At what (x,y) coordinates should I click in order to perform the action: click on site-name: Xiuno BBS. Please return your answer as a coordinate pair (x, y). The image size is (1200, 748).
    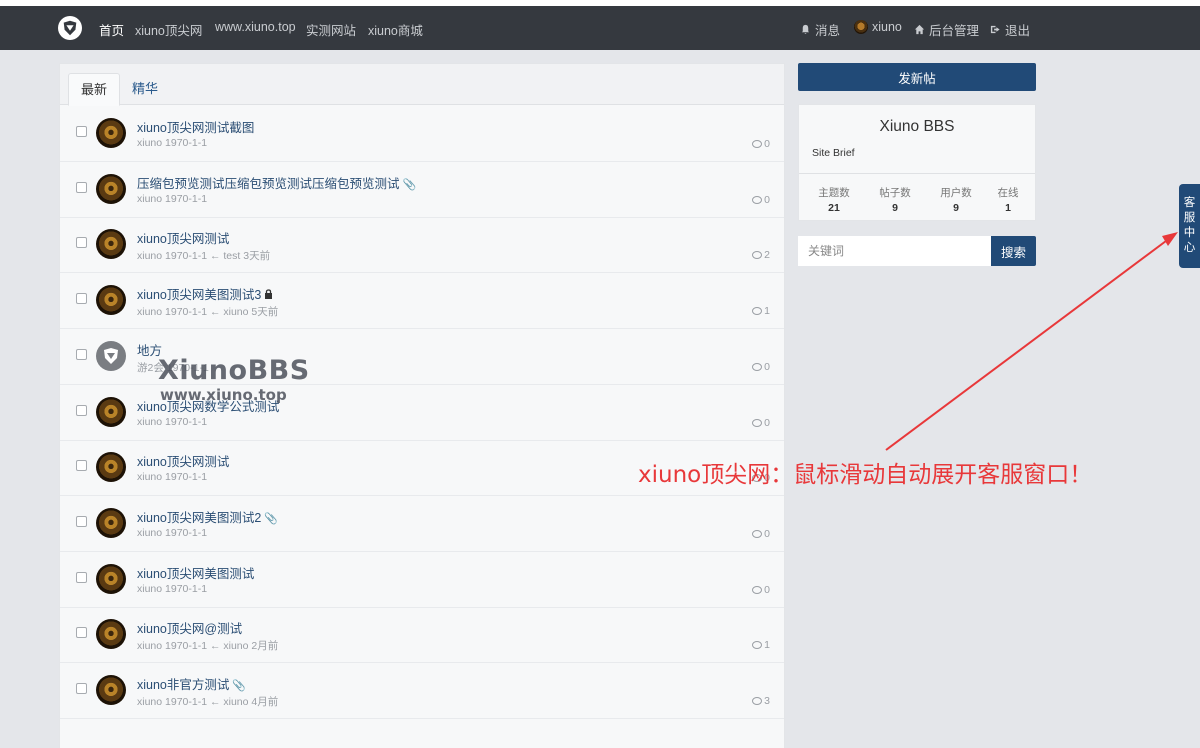
    Looking at the image, I should click on (917, 126).